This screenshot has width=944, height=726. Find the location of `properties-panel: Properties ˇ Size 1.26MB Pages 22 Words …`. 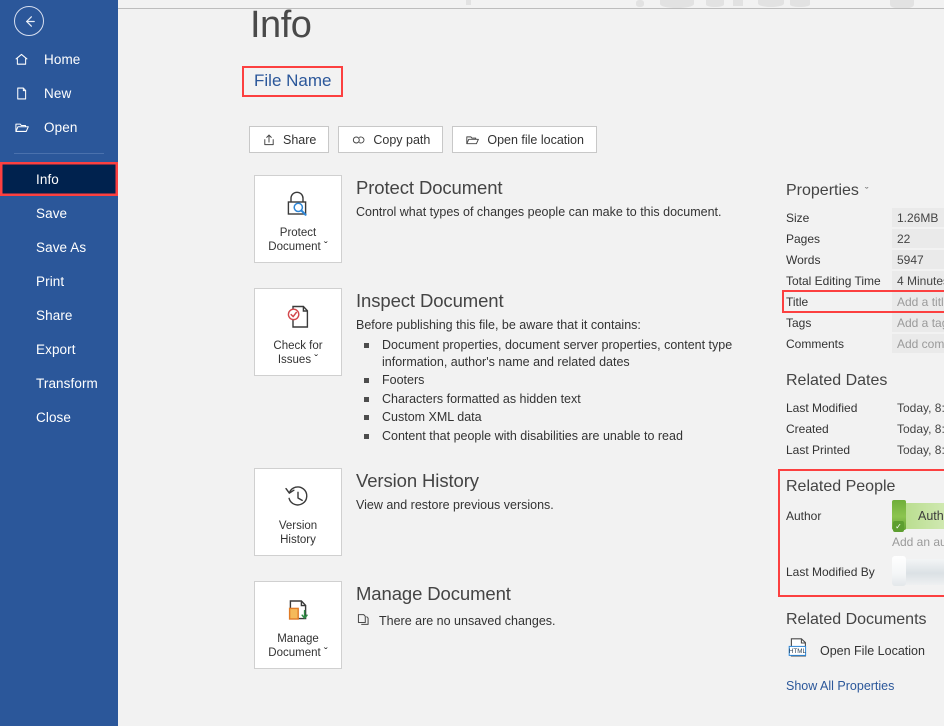

properties-panel: Properties ˇ Size 1.26MB Pages 22 Words … is located at coordinates (861, 437).